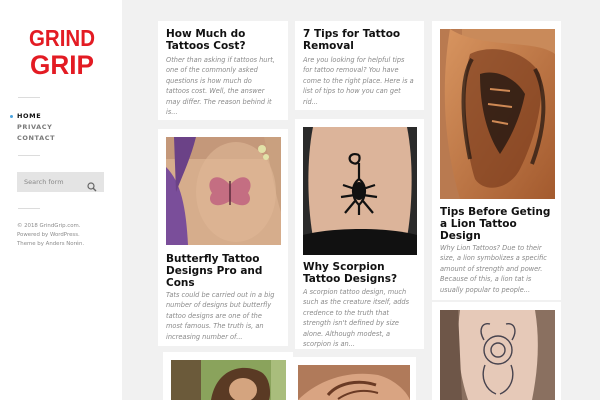 This screenshot has height=400, width=600. What do you see at coordinates (62, 38) in the screenshot?
I see `logo-line-1: GRIND` at bounding box center [62, 38].